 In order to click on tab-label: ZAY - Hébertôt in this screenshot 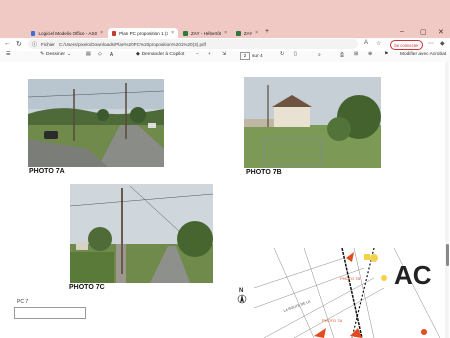, I will do `click(206, 33)`.